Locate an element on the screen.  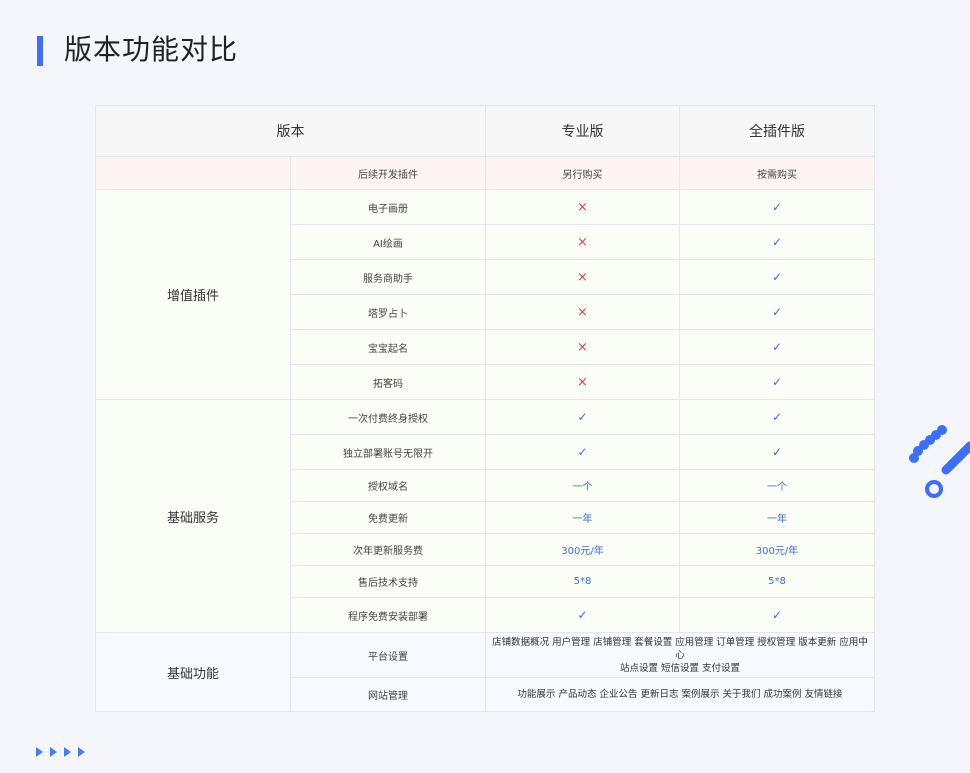
feature-label: 拓客码 is located at coordinates (388, 382).